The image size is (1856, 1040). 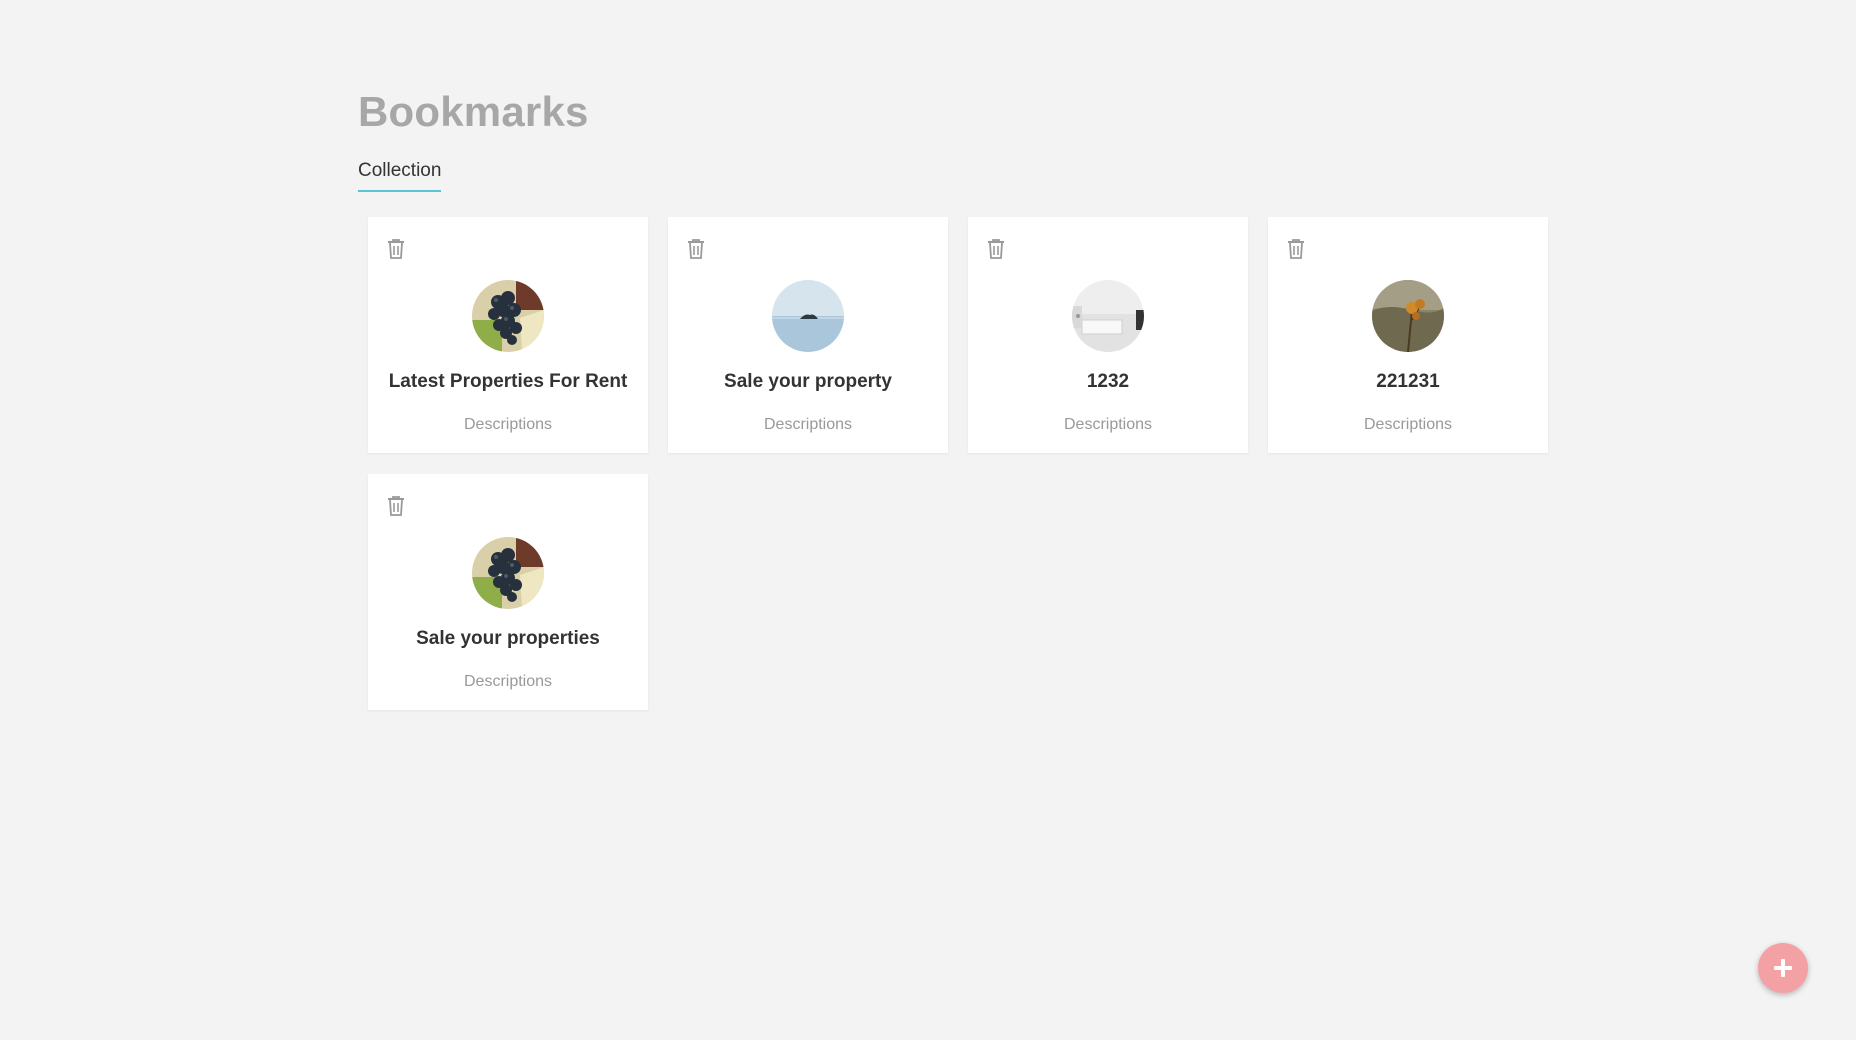 I want to click on bookmark-title: Sale your property, so click(x=808, y=381).